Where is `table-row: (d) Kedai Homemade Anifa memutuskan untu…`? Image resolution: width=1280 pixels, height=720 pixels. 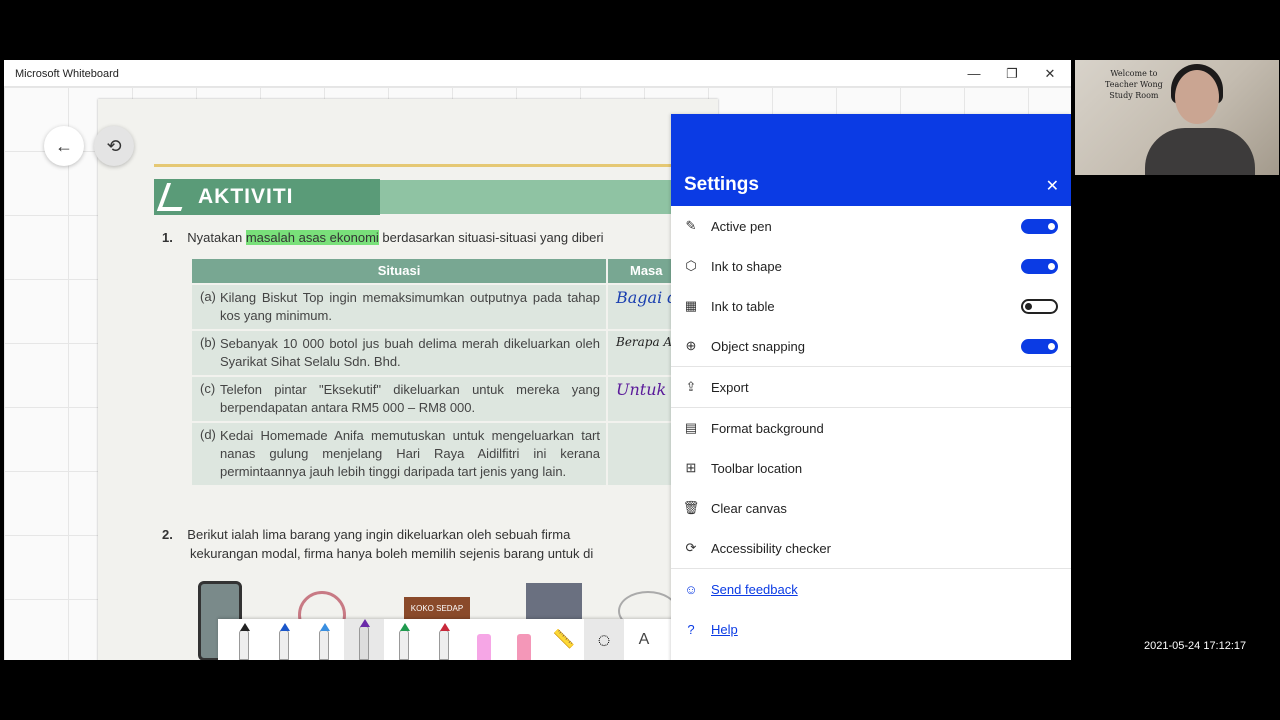 table-row: (d) Kedai Homemade Anifa memutuskan untu… is located at coordinates (455, 453).